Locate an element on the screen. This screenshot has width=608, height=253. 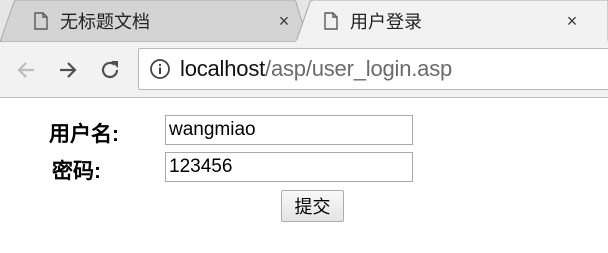
tab-user-login: 用户登录 × is located at coordinates (452, 21).